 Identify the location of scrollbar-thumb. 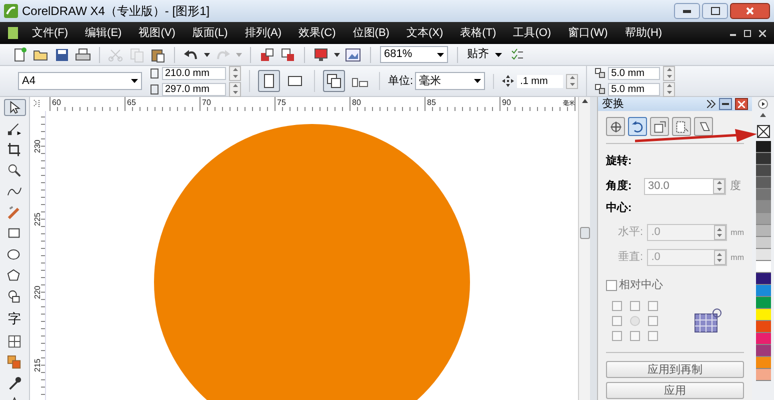
(585, 233).